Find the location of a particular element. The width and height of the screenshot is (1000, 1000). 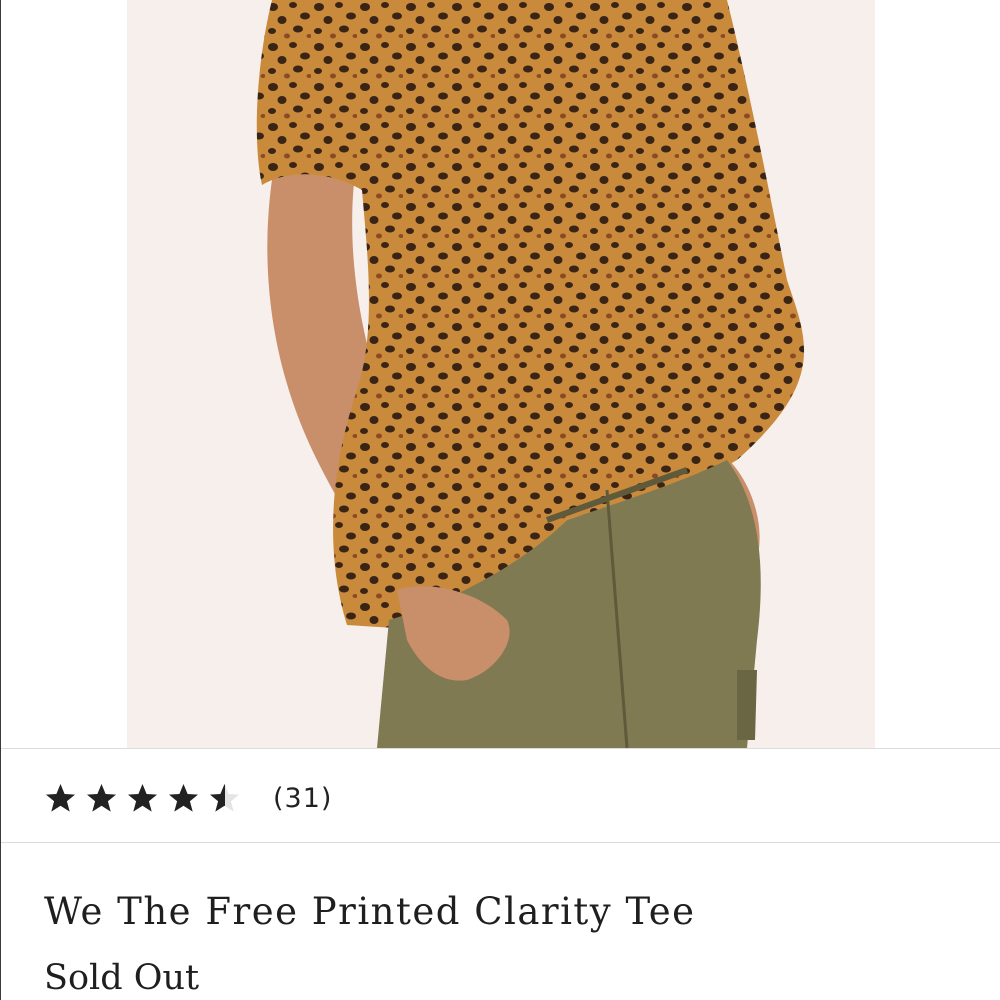

product-title: We The Free Printed Clarity Tee is located at coordinates (370, 911).